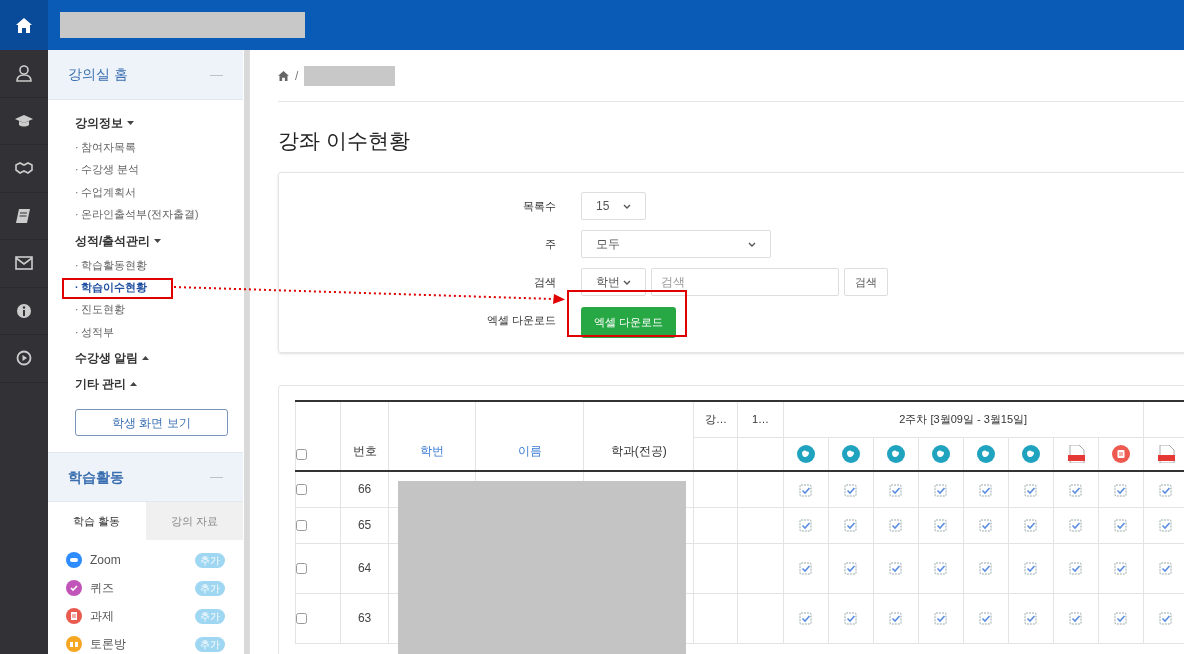 The height and width of the screenshot is (654, 1184). I want to click on user-icon, so click(24, 73).